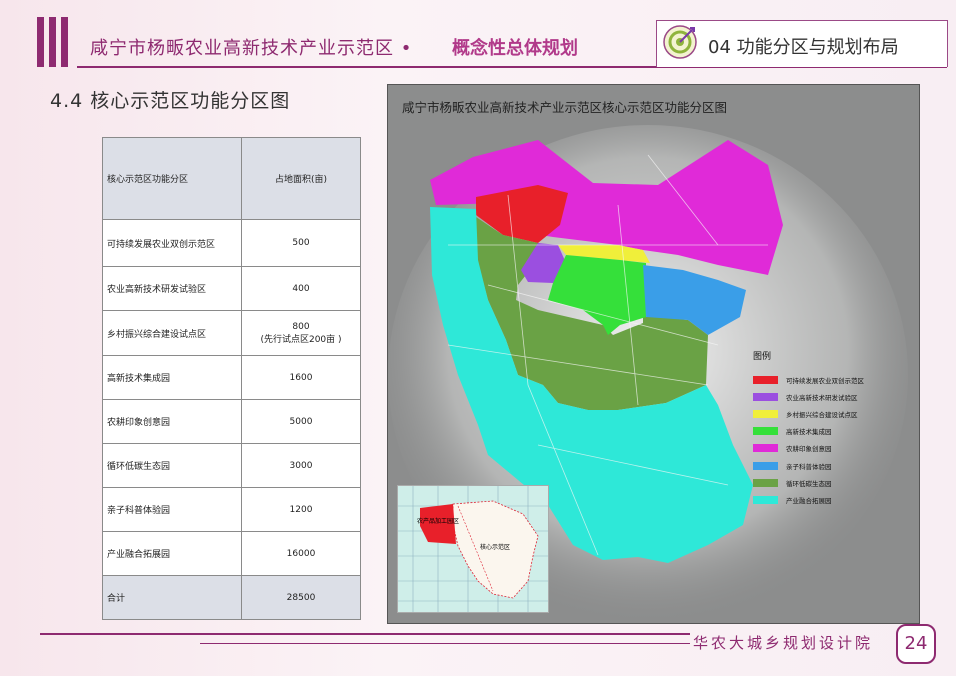  I want to click on table-row: 乡村振兴综合建设试点区 800 (先行试点区200亩 ), so click(231, 333).